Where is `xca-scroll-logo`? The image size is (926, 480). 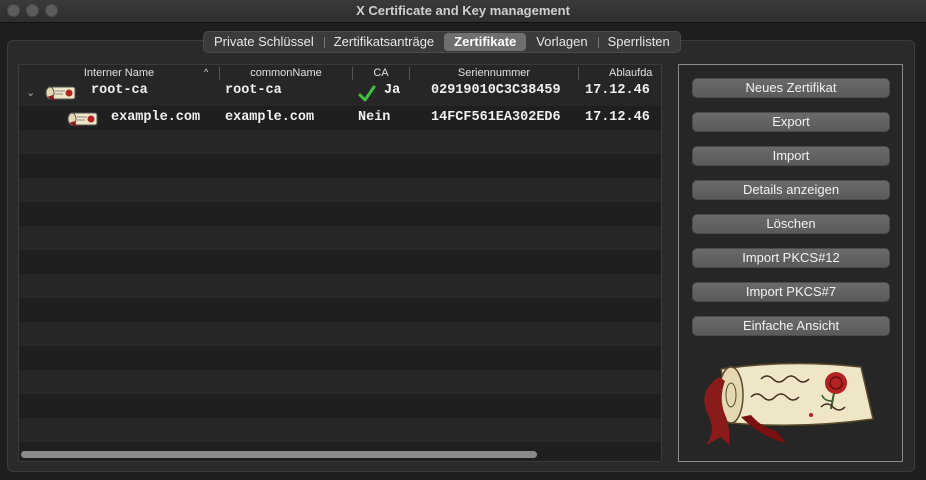
xca-scroll-logo is located at coordinates (789, 403).